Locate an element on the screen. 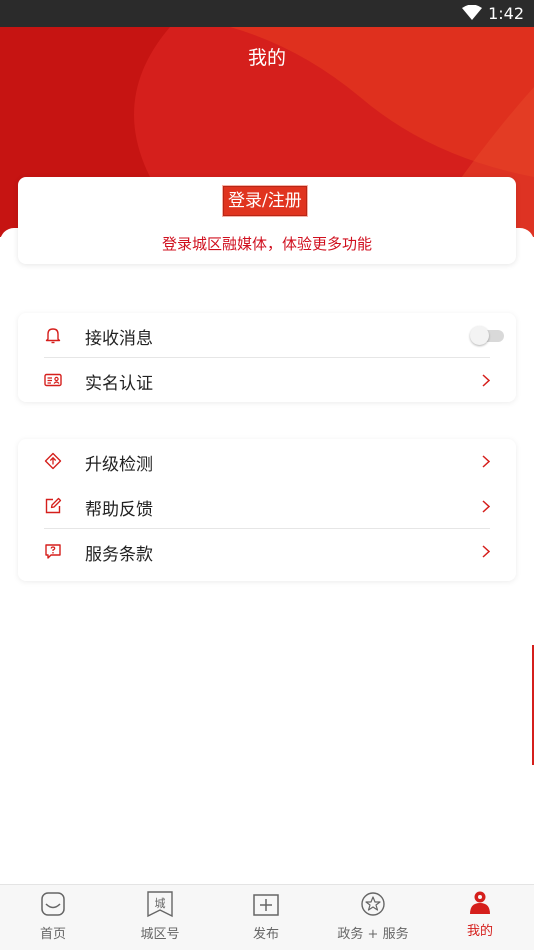 This screenshot has width=534, height=950. upgrade-icon is located at coordinates (53, 461).